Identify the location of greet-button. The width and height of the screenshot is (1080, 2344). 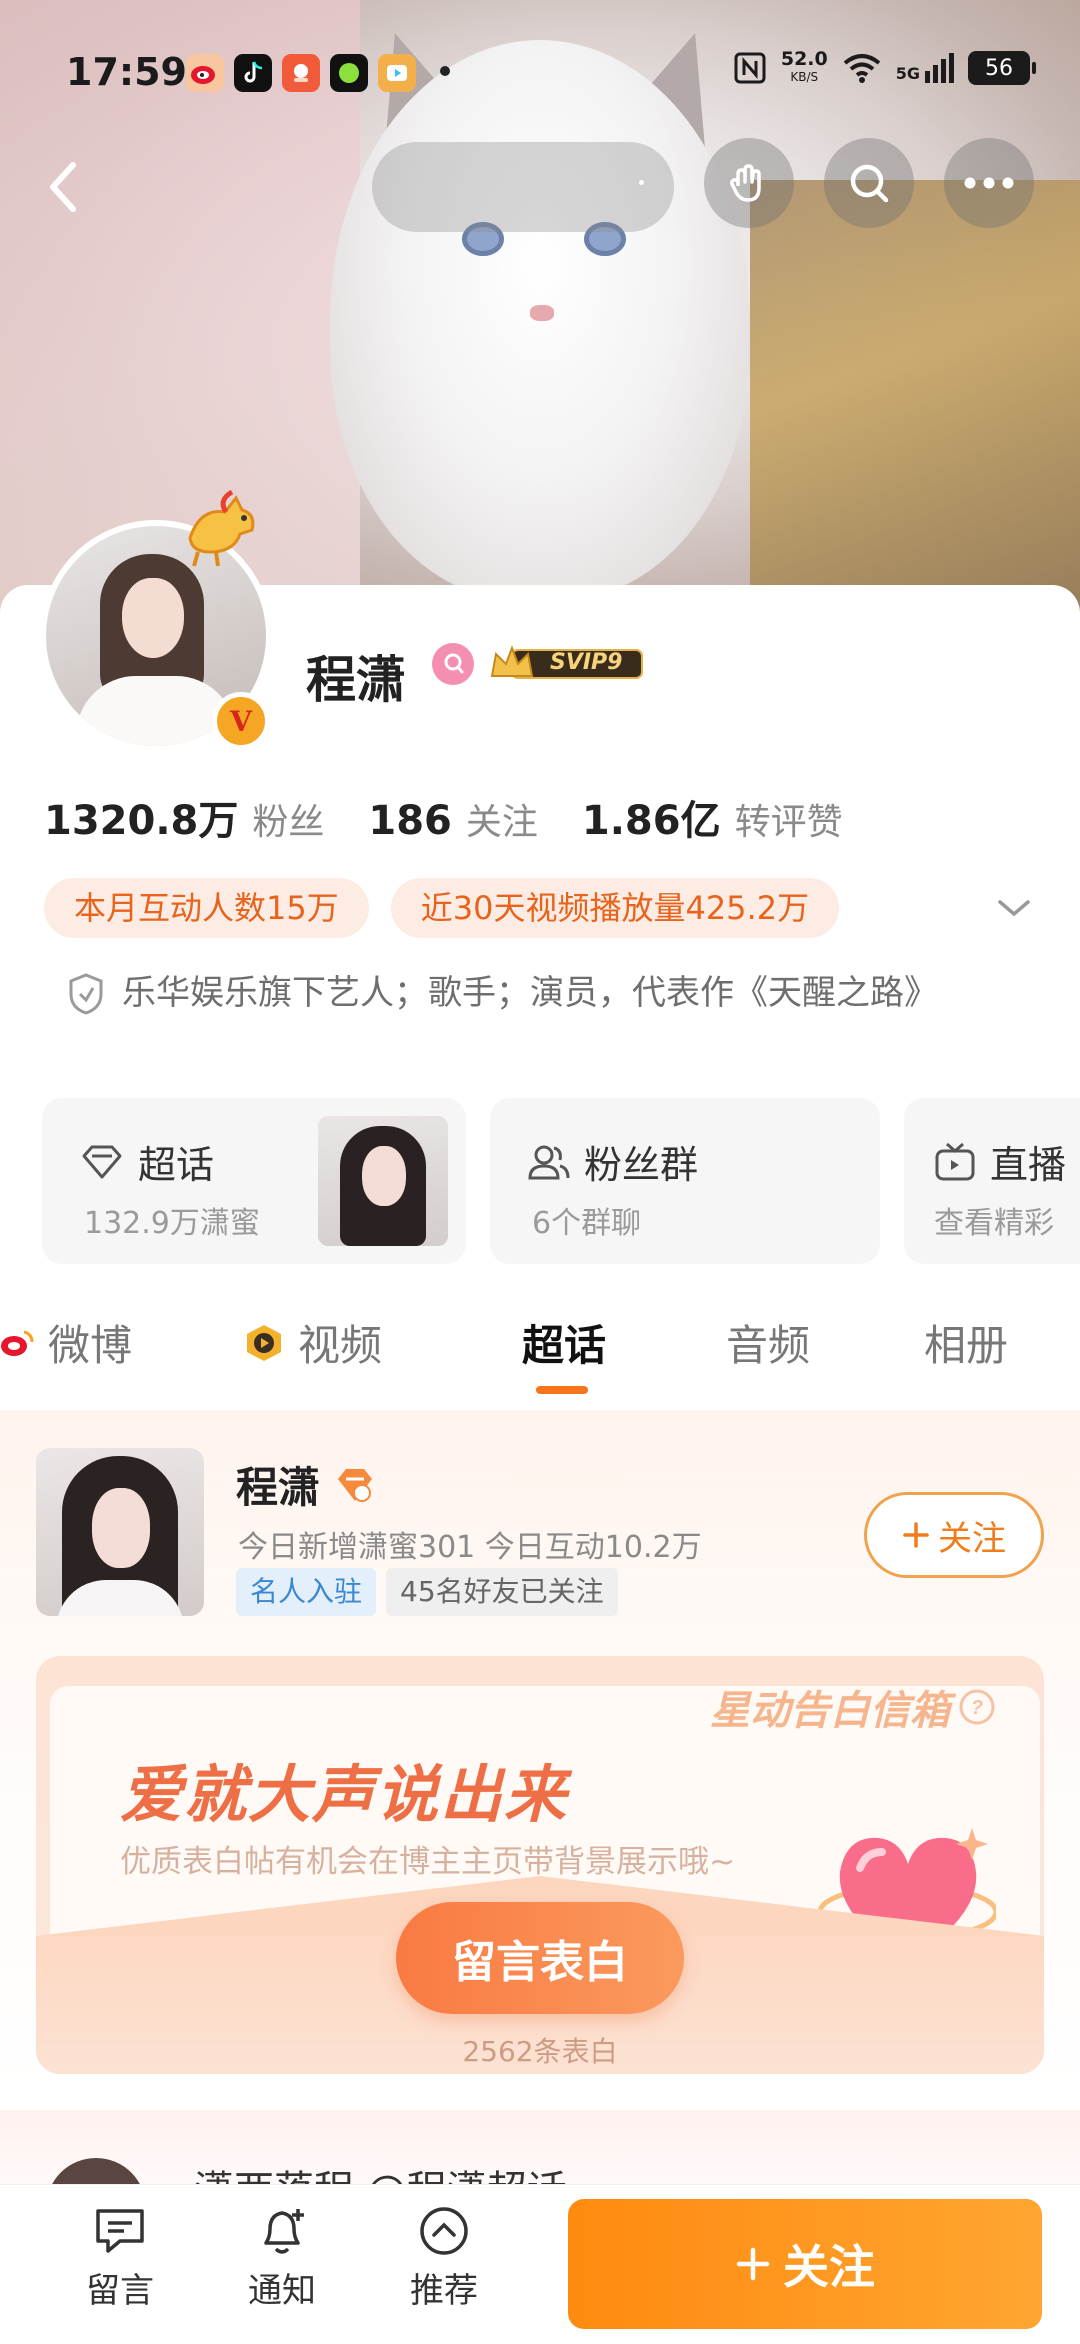
(749, 183).